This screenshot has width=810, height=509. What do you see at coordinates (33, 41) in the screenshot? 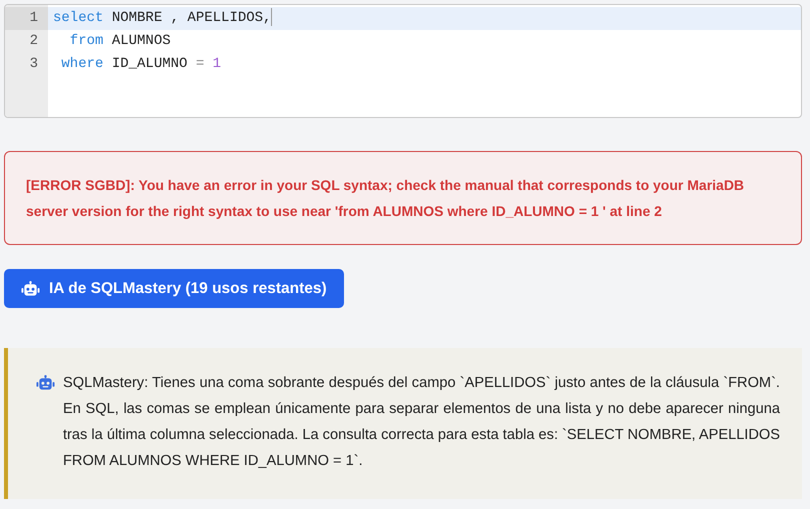
I see `line-number: 2` at bounding box center [33, 41].